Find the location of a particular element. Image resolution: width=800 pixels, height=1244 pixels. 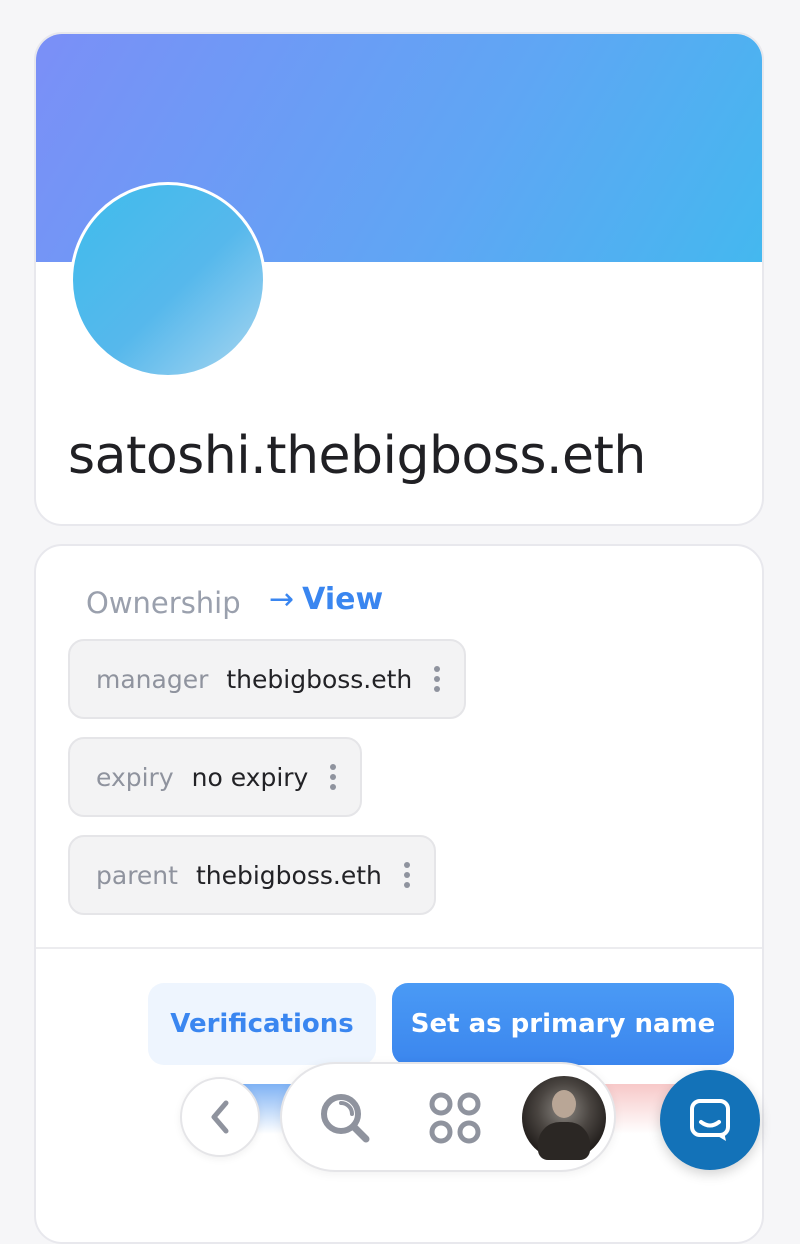

arrow-right-icon: → is located at coordinates (282, 599).